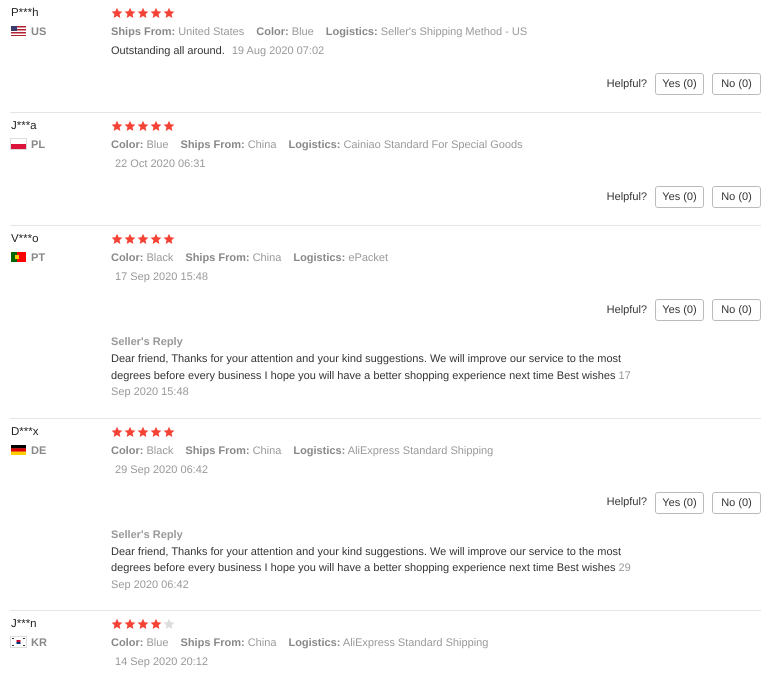  Describe the element at coordinates (25, 432) in the screenshot. I see `reviewer-name: D***x` at that location.